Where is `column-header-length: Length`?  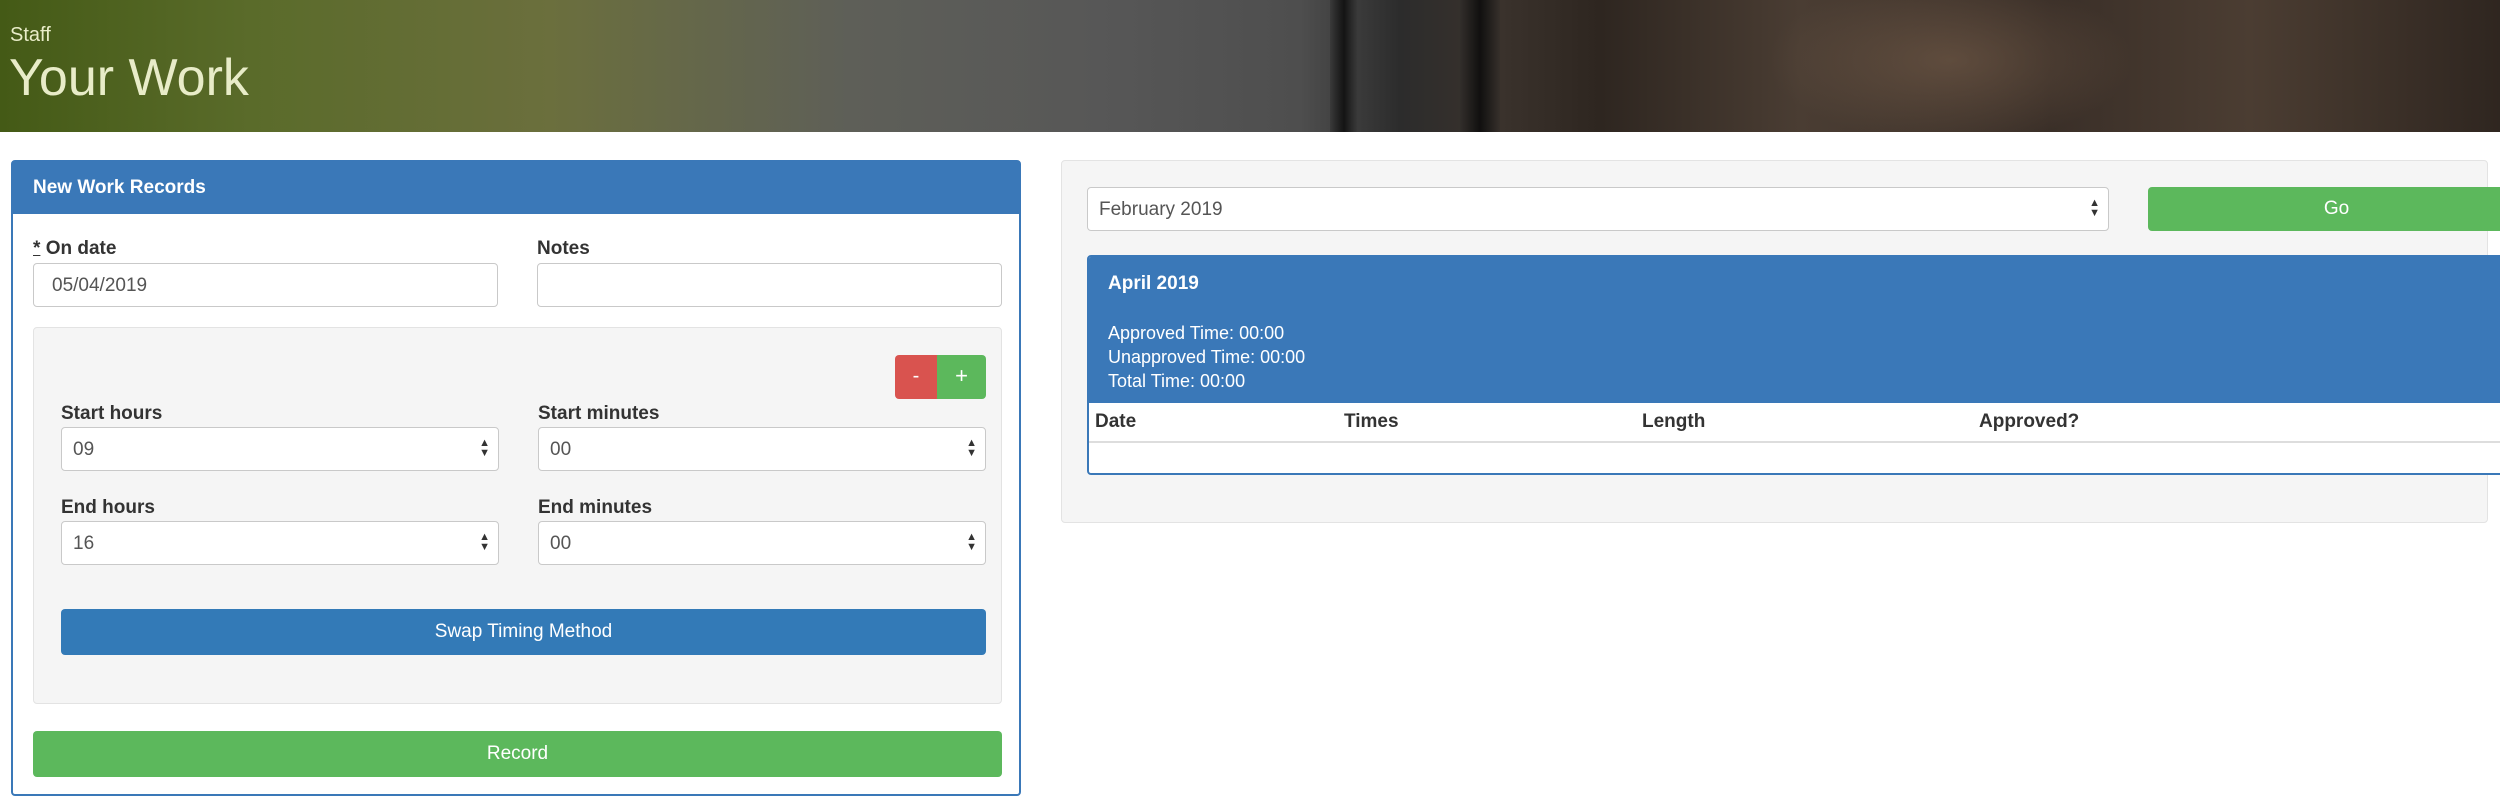 column-header-length: Length is located at coordinates (1804, 423).